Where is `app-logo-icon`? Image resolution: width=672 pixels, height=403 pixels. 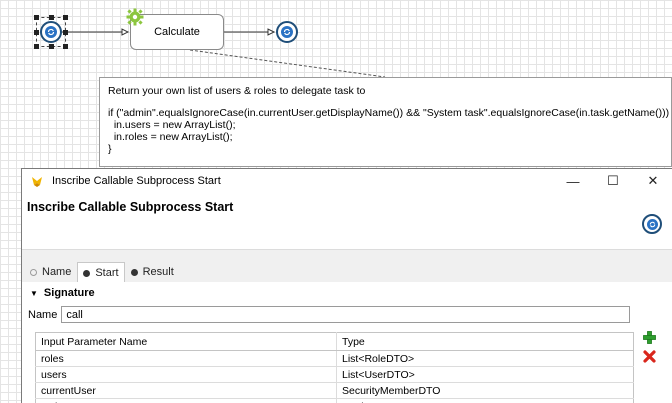 app-logo-icon is located at coordinates (37, 182).